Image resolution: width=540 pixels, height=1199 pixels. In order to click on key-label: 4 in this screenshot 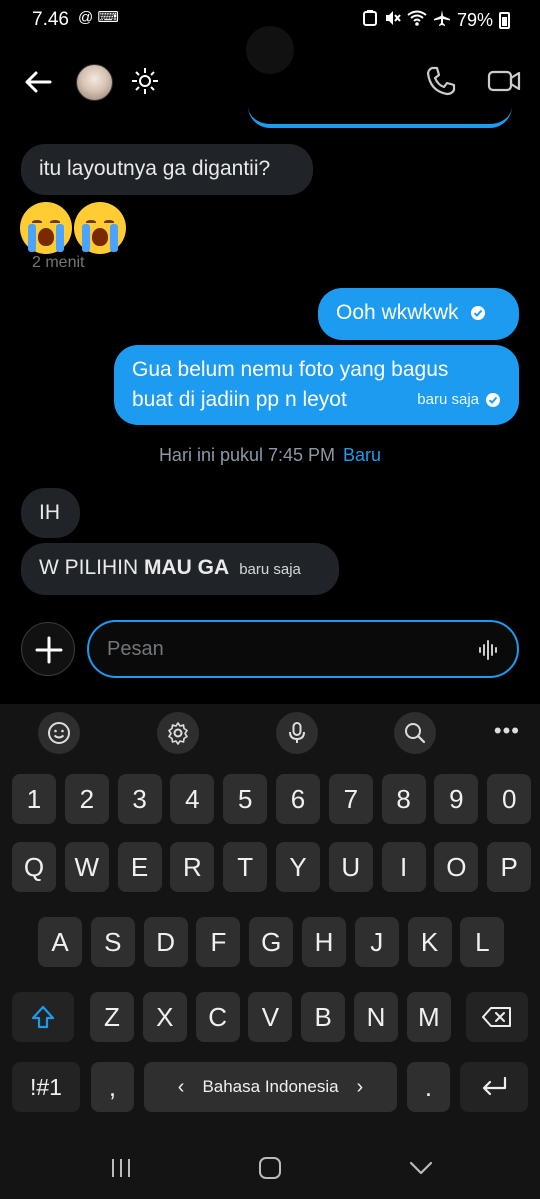, I will do `click(192, 798)`.